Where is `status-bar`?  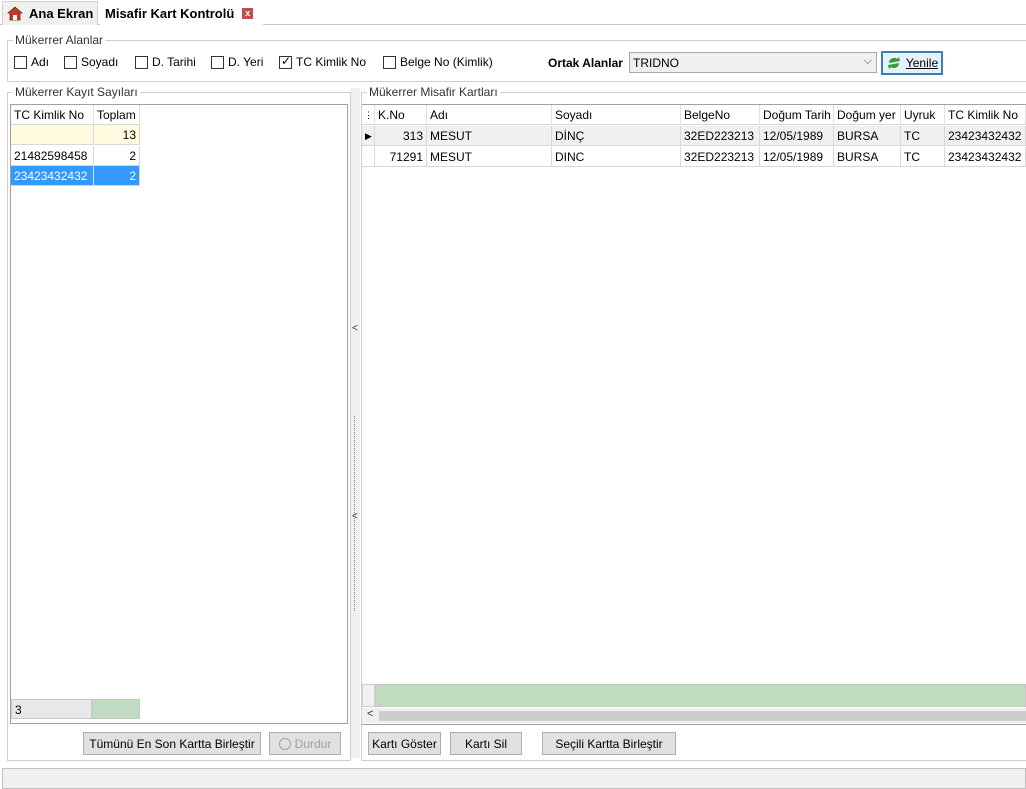 status-bar is located at coordinates (514, 778).